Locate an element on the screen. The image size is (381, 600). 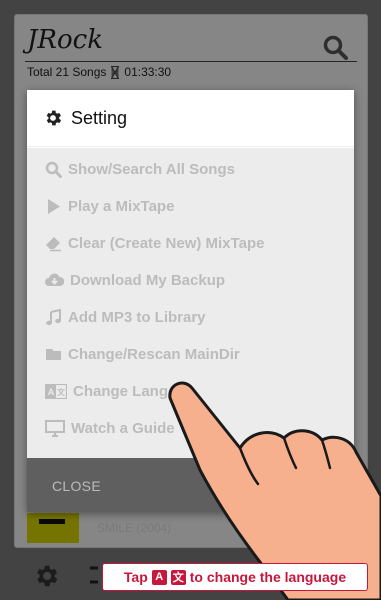
dialog-title: Setting is located at coordinates (99, 117).